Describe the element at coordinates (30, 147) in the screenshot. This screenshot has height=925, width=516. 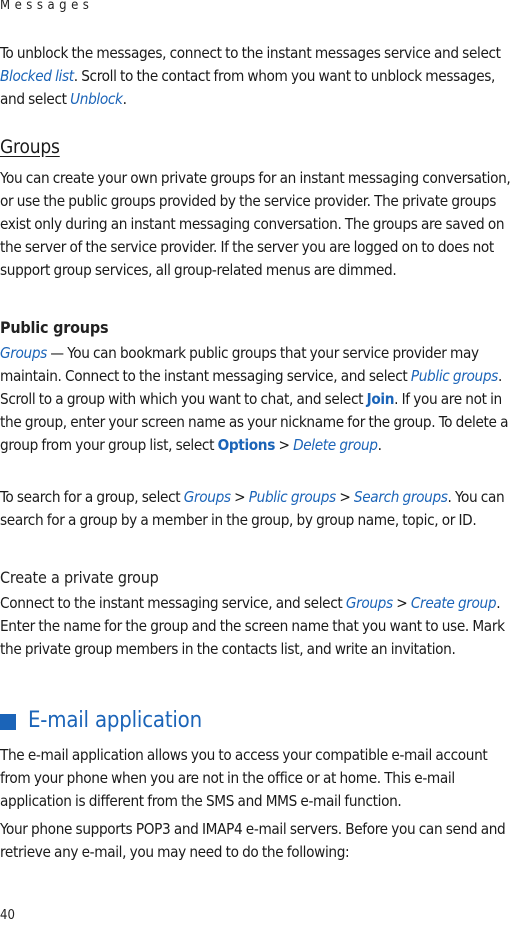
I see `groups-heading: Groups` at that location.